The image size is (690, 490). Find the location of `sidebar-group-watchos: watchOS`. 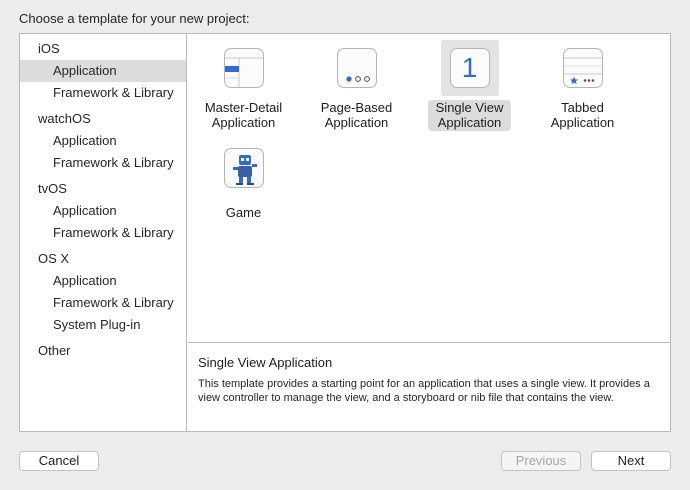

sidebar-group-watchos: watchOS is located at coordinates (103, 119).